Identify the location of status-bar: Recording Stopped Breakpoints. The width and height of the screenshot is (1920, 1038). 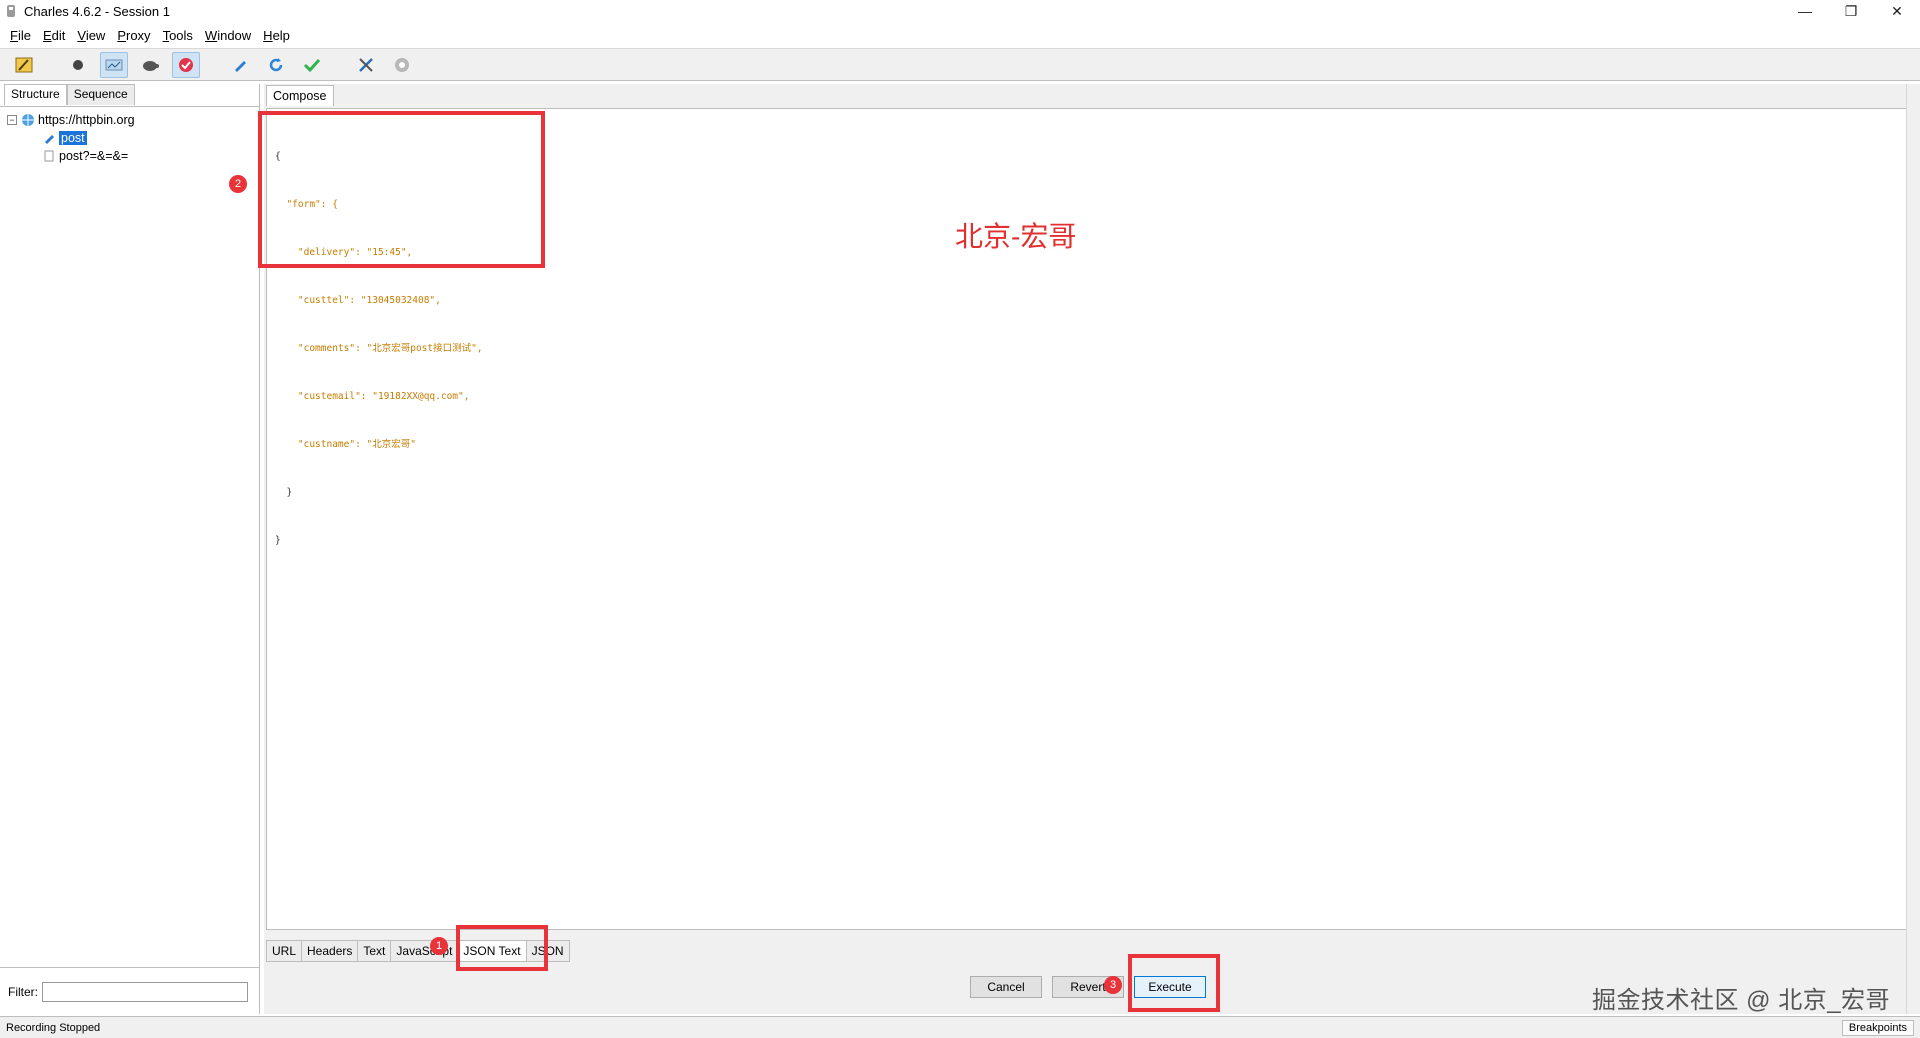
(960, 1027).